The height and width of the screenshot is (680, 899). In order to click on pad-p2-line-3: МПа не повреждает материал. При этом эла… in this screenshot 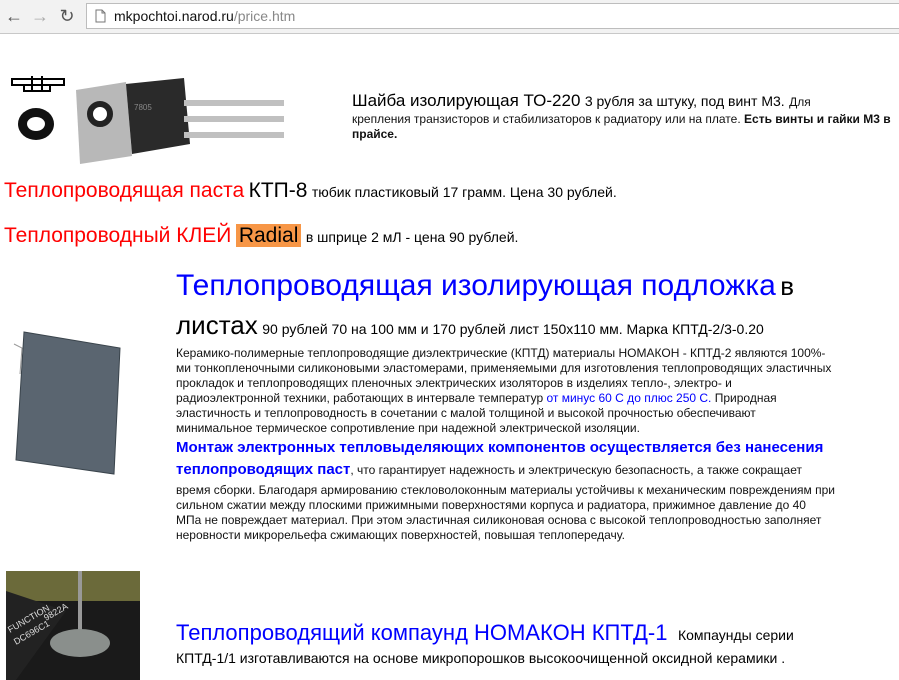, I will do `click(499, 520)`.